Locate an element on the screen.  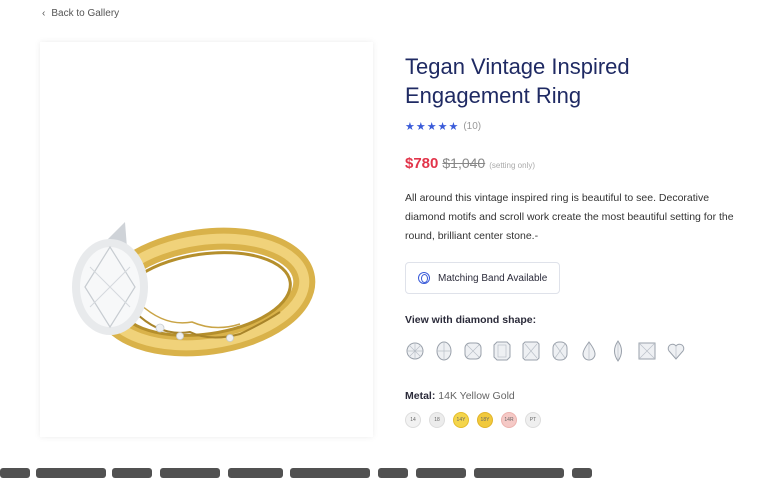
sale-price: $780 is located at coordinates (422, 163).